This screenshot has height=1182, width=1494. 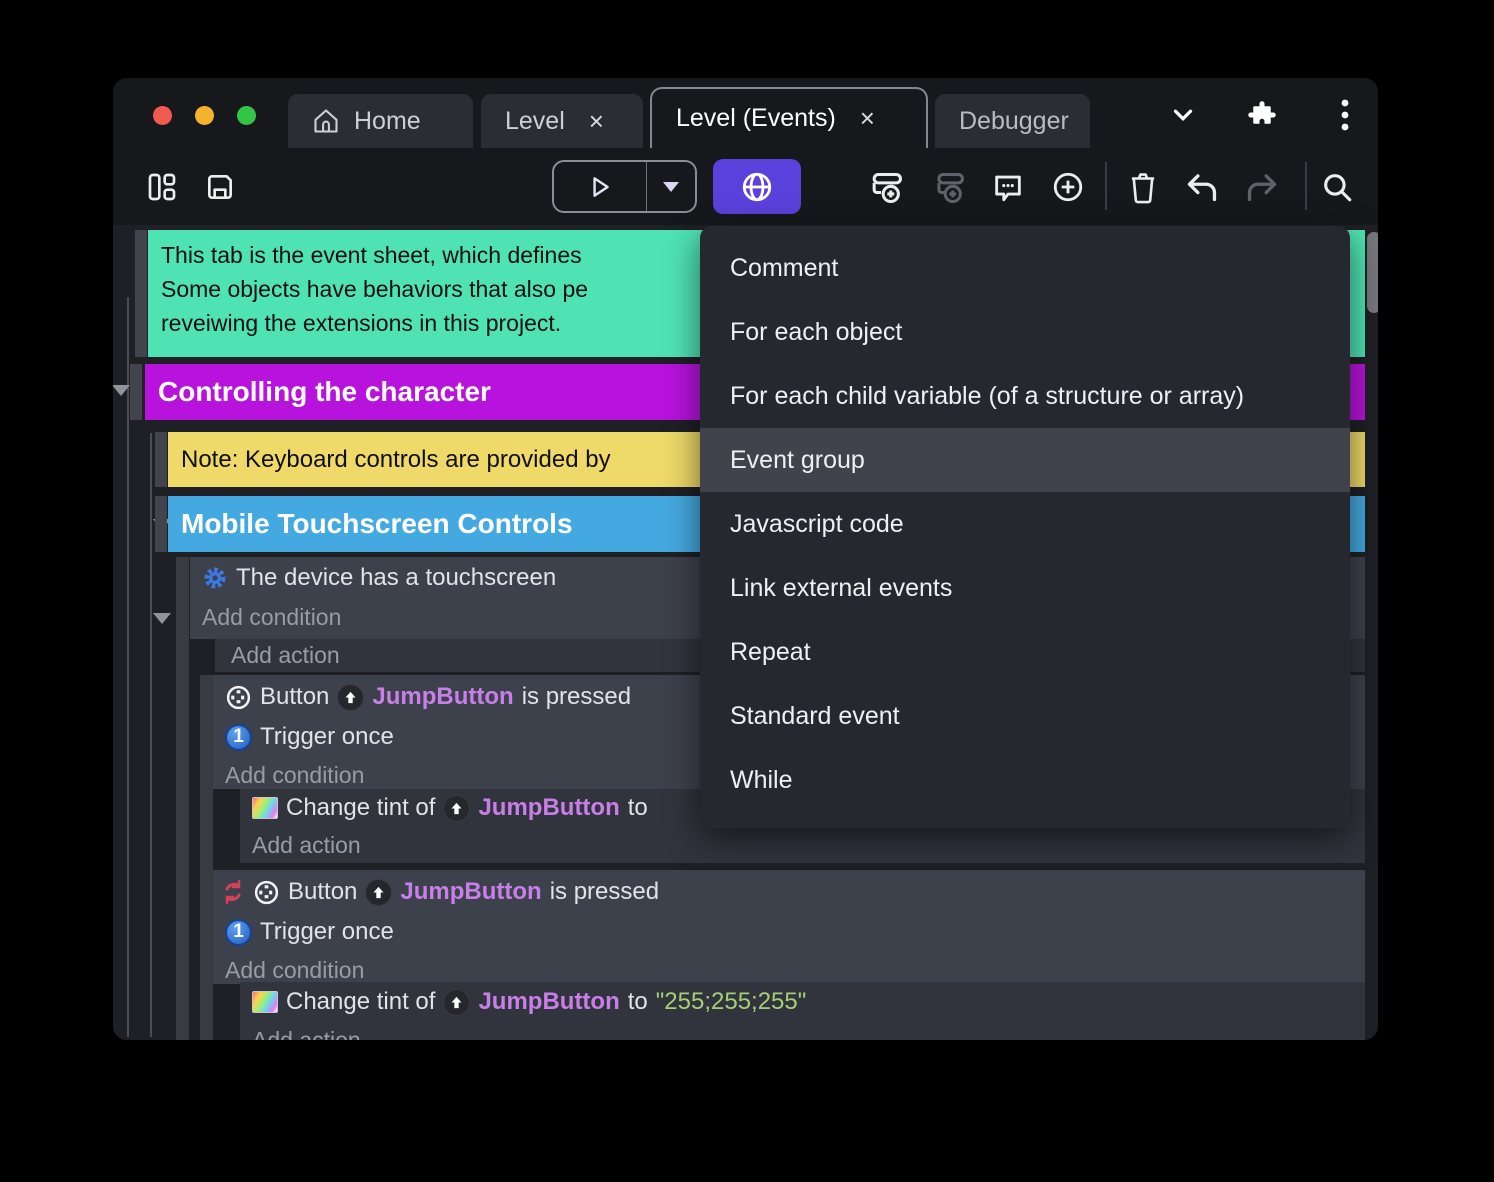 I want to click on play-options-dropdown, so click(x=671, y=186).